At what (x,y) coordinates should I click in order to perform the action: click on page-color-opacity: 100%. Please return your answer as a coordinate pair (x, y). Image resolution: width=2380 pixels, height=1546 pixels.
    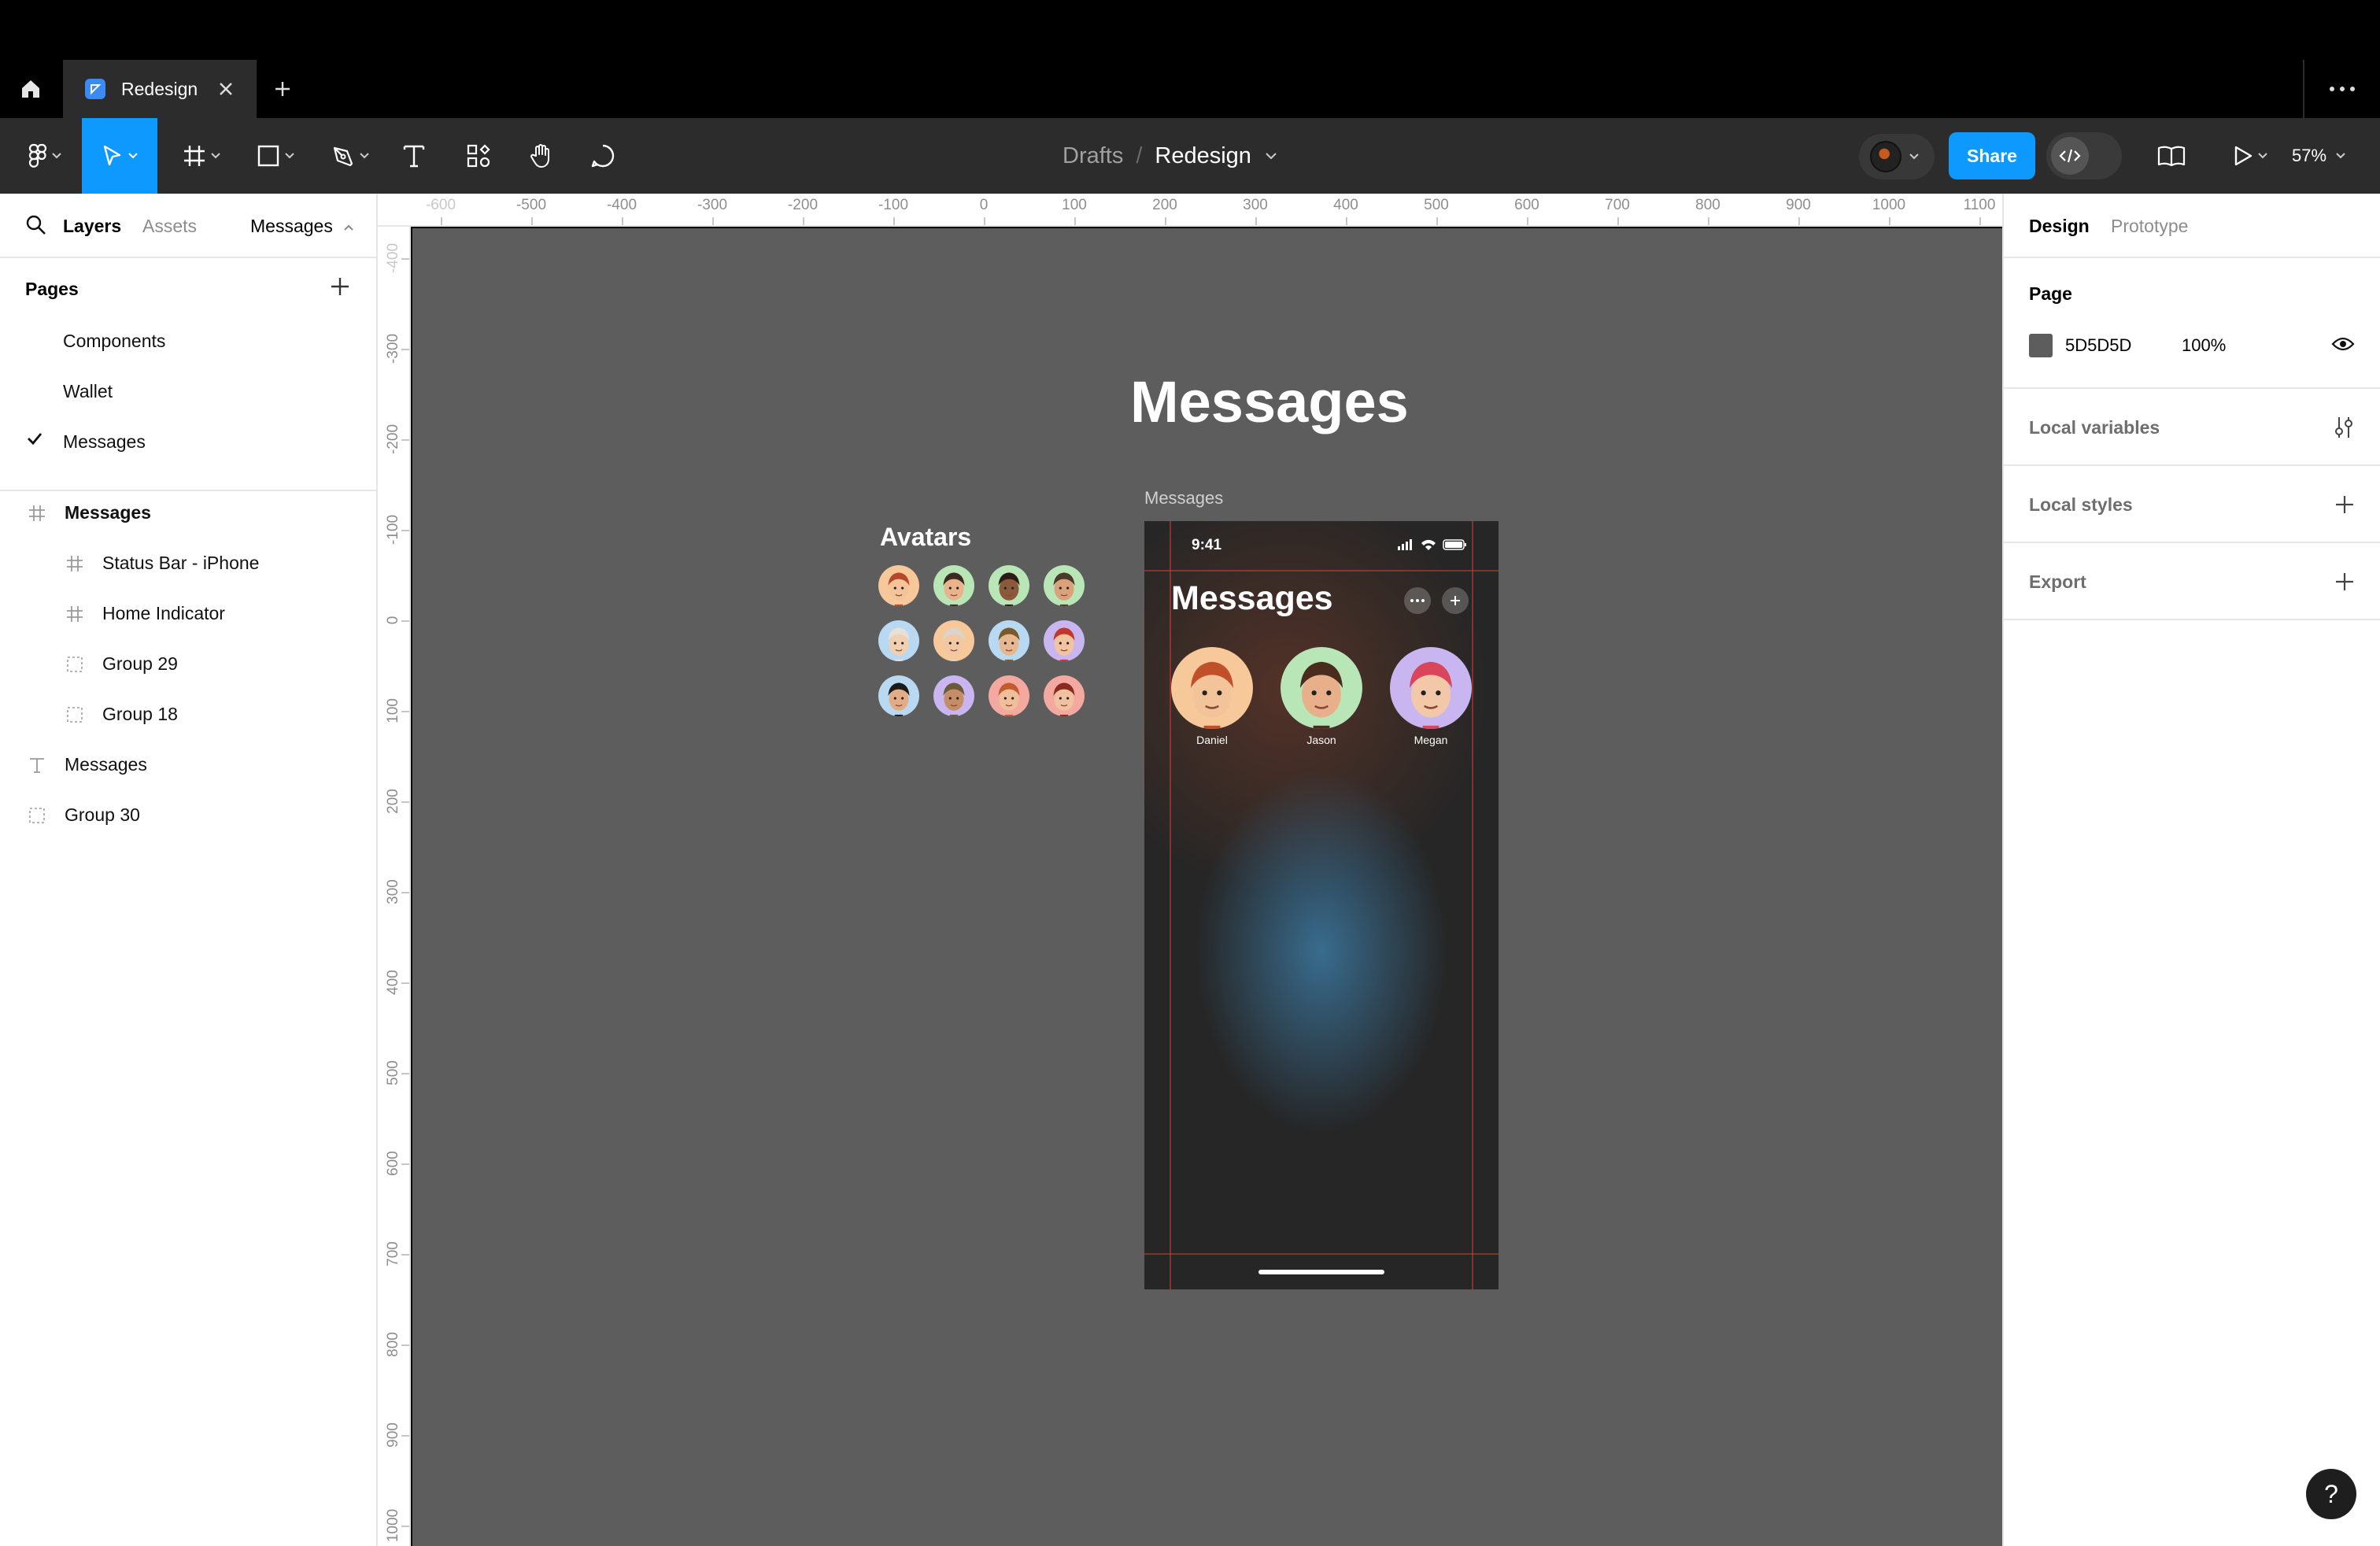
    Looking at the image, I should click on (2204, 345).